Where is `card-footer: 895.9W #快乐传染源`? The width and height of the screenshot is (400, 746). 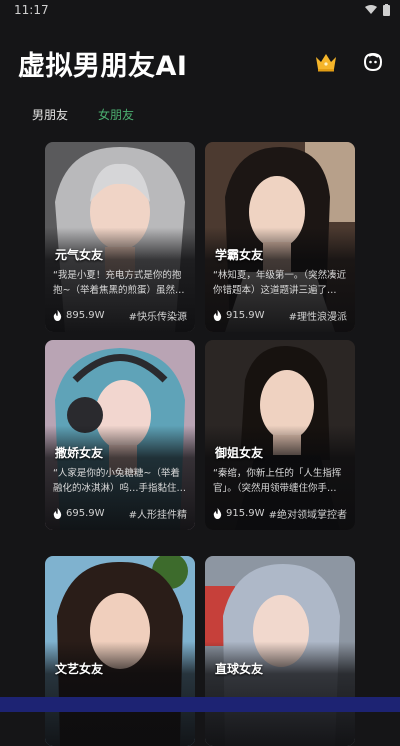 card-footer: 895.9W #快乐传染源 is located at coordinates (120, 315).